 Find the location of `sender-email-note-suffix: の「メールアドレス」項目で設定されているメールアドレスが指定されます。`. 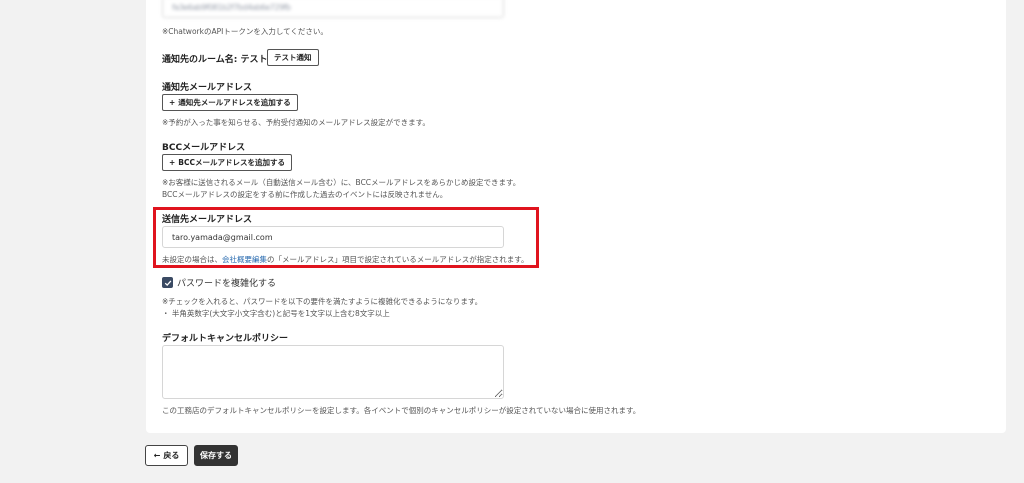

sender-email-note-suffix: の「メールアドレス」項目で設定されているメールアドレスが指定されます。 is located at coordinates (398, 259).